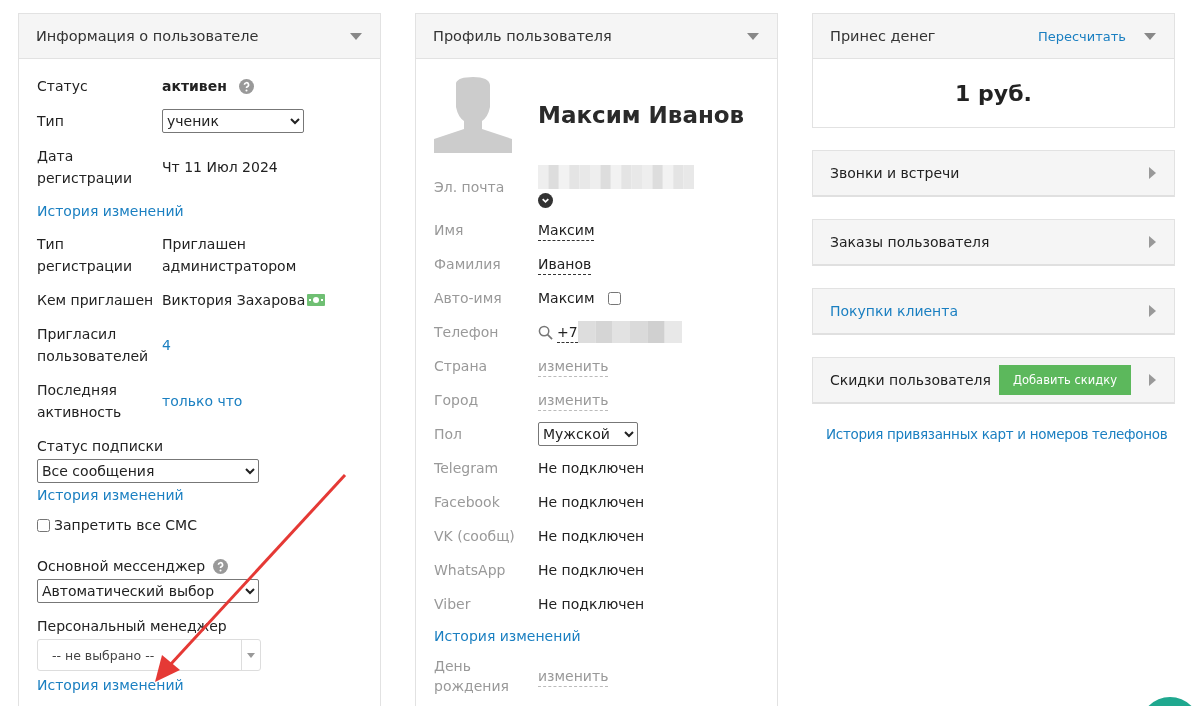  I want to click on field-label: Facebook, so click(467, 502).